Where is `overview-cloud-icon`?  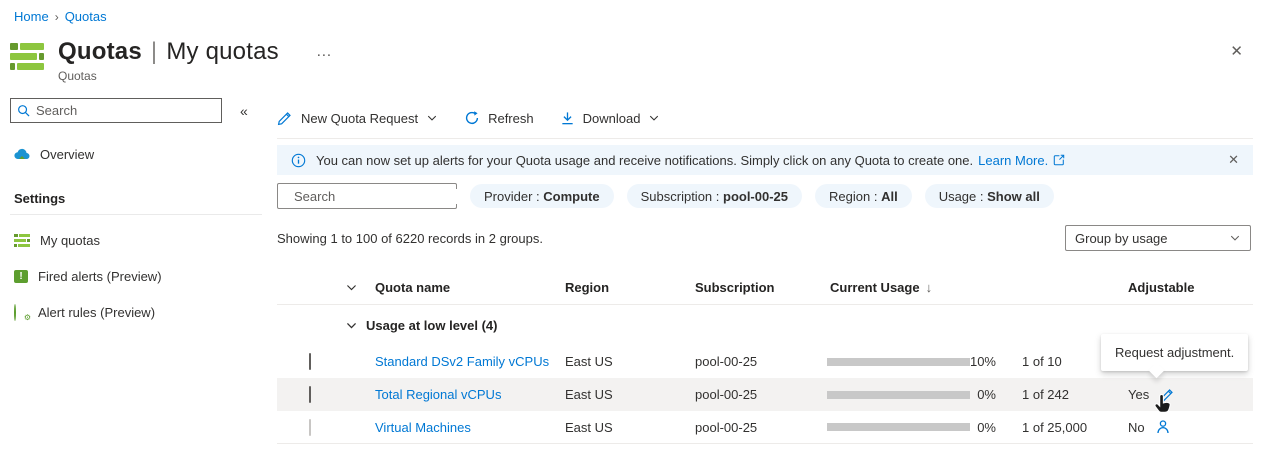 overview-cloud-icon is located at coordinates (22, 154).